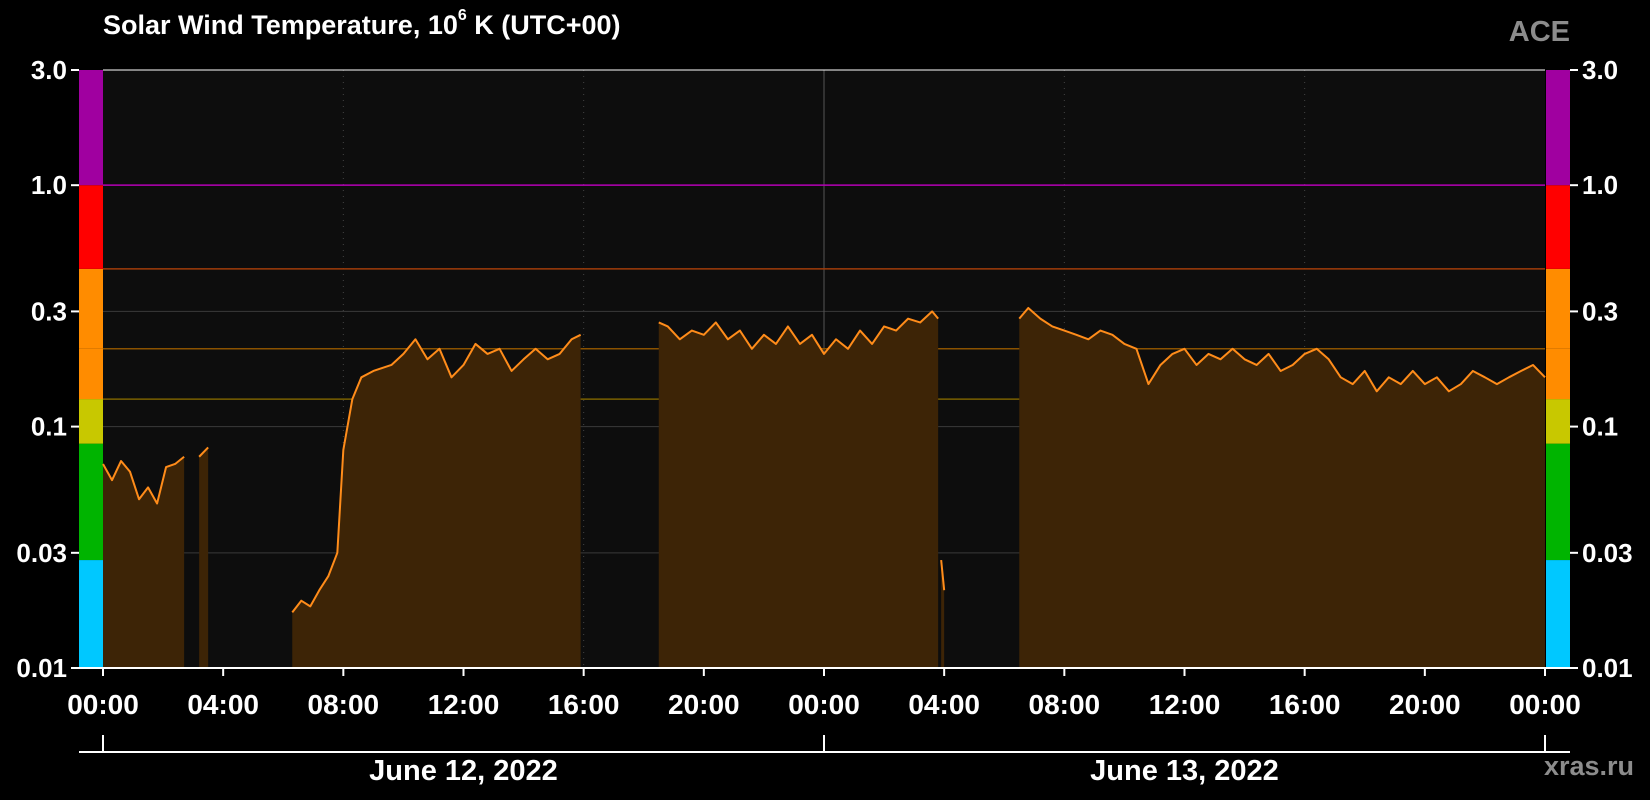 The image size is (1650, 800). What do you see at coordinates (463, 771) in the screenshot?
I see `date-label: June 12, 2022` at bounding box center [463, 771].